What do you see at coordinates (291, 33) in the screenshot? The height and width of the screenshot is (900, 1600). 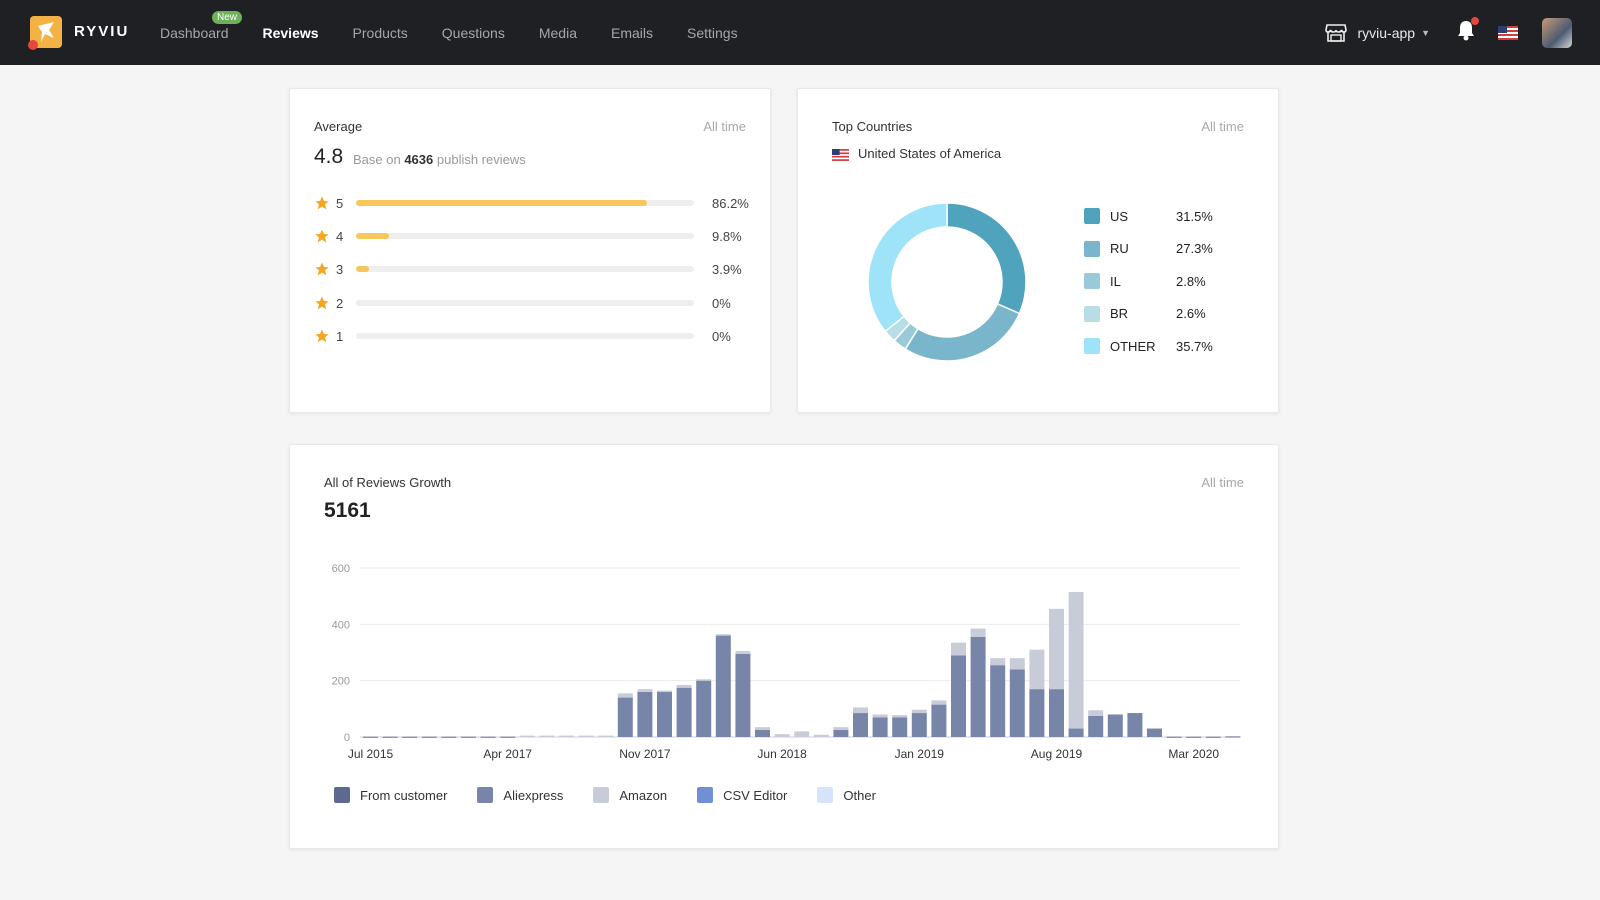 I see `nav-reviews: Reviews` at bounding box center [291, 33].